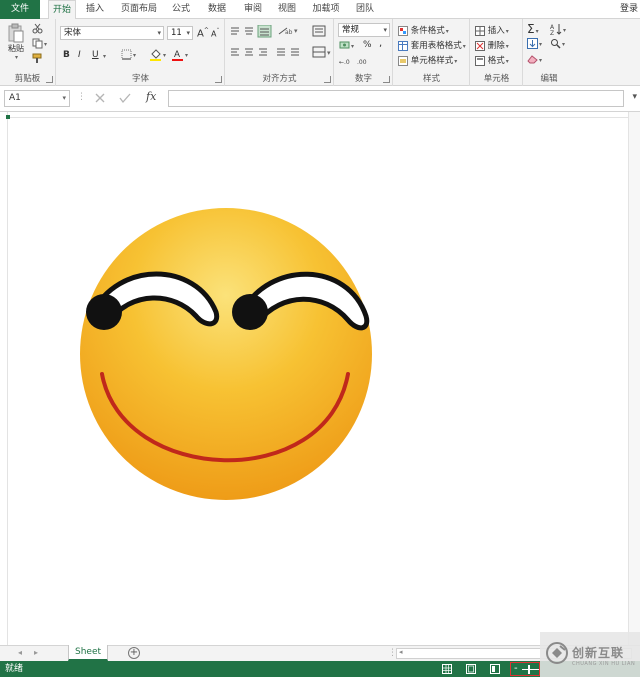  What do you see at coordinates (287, 9) in the screenshot?
I see `tab-view: 视图` at bounding box center [287, 9].